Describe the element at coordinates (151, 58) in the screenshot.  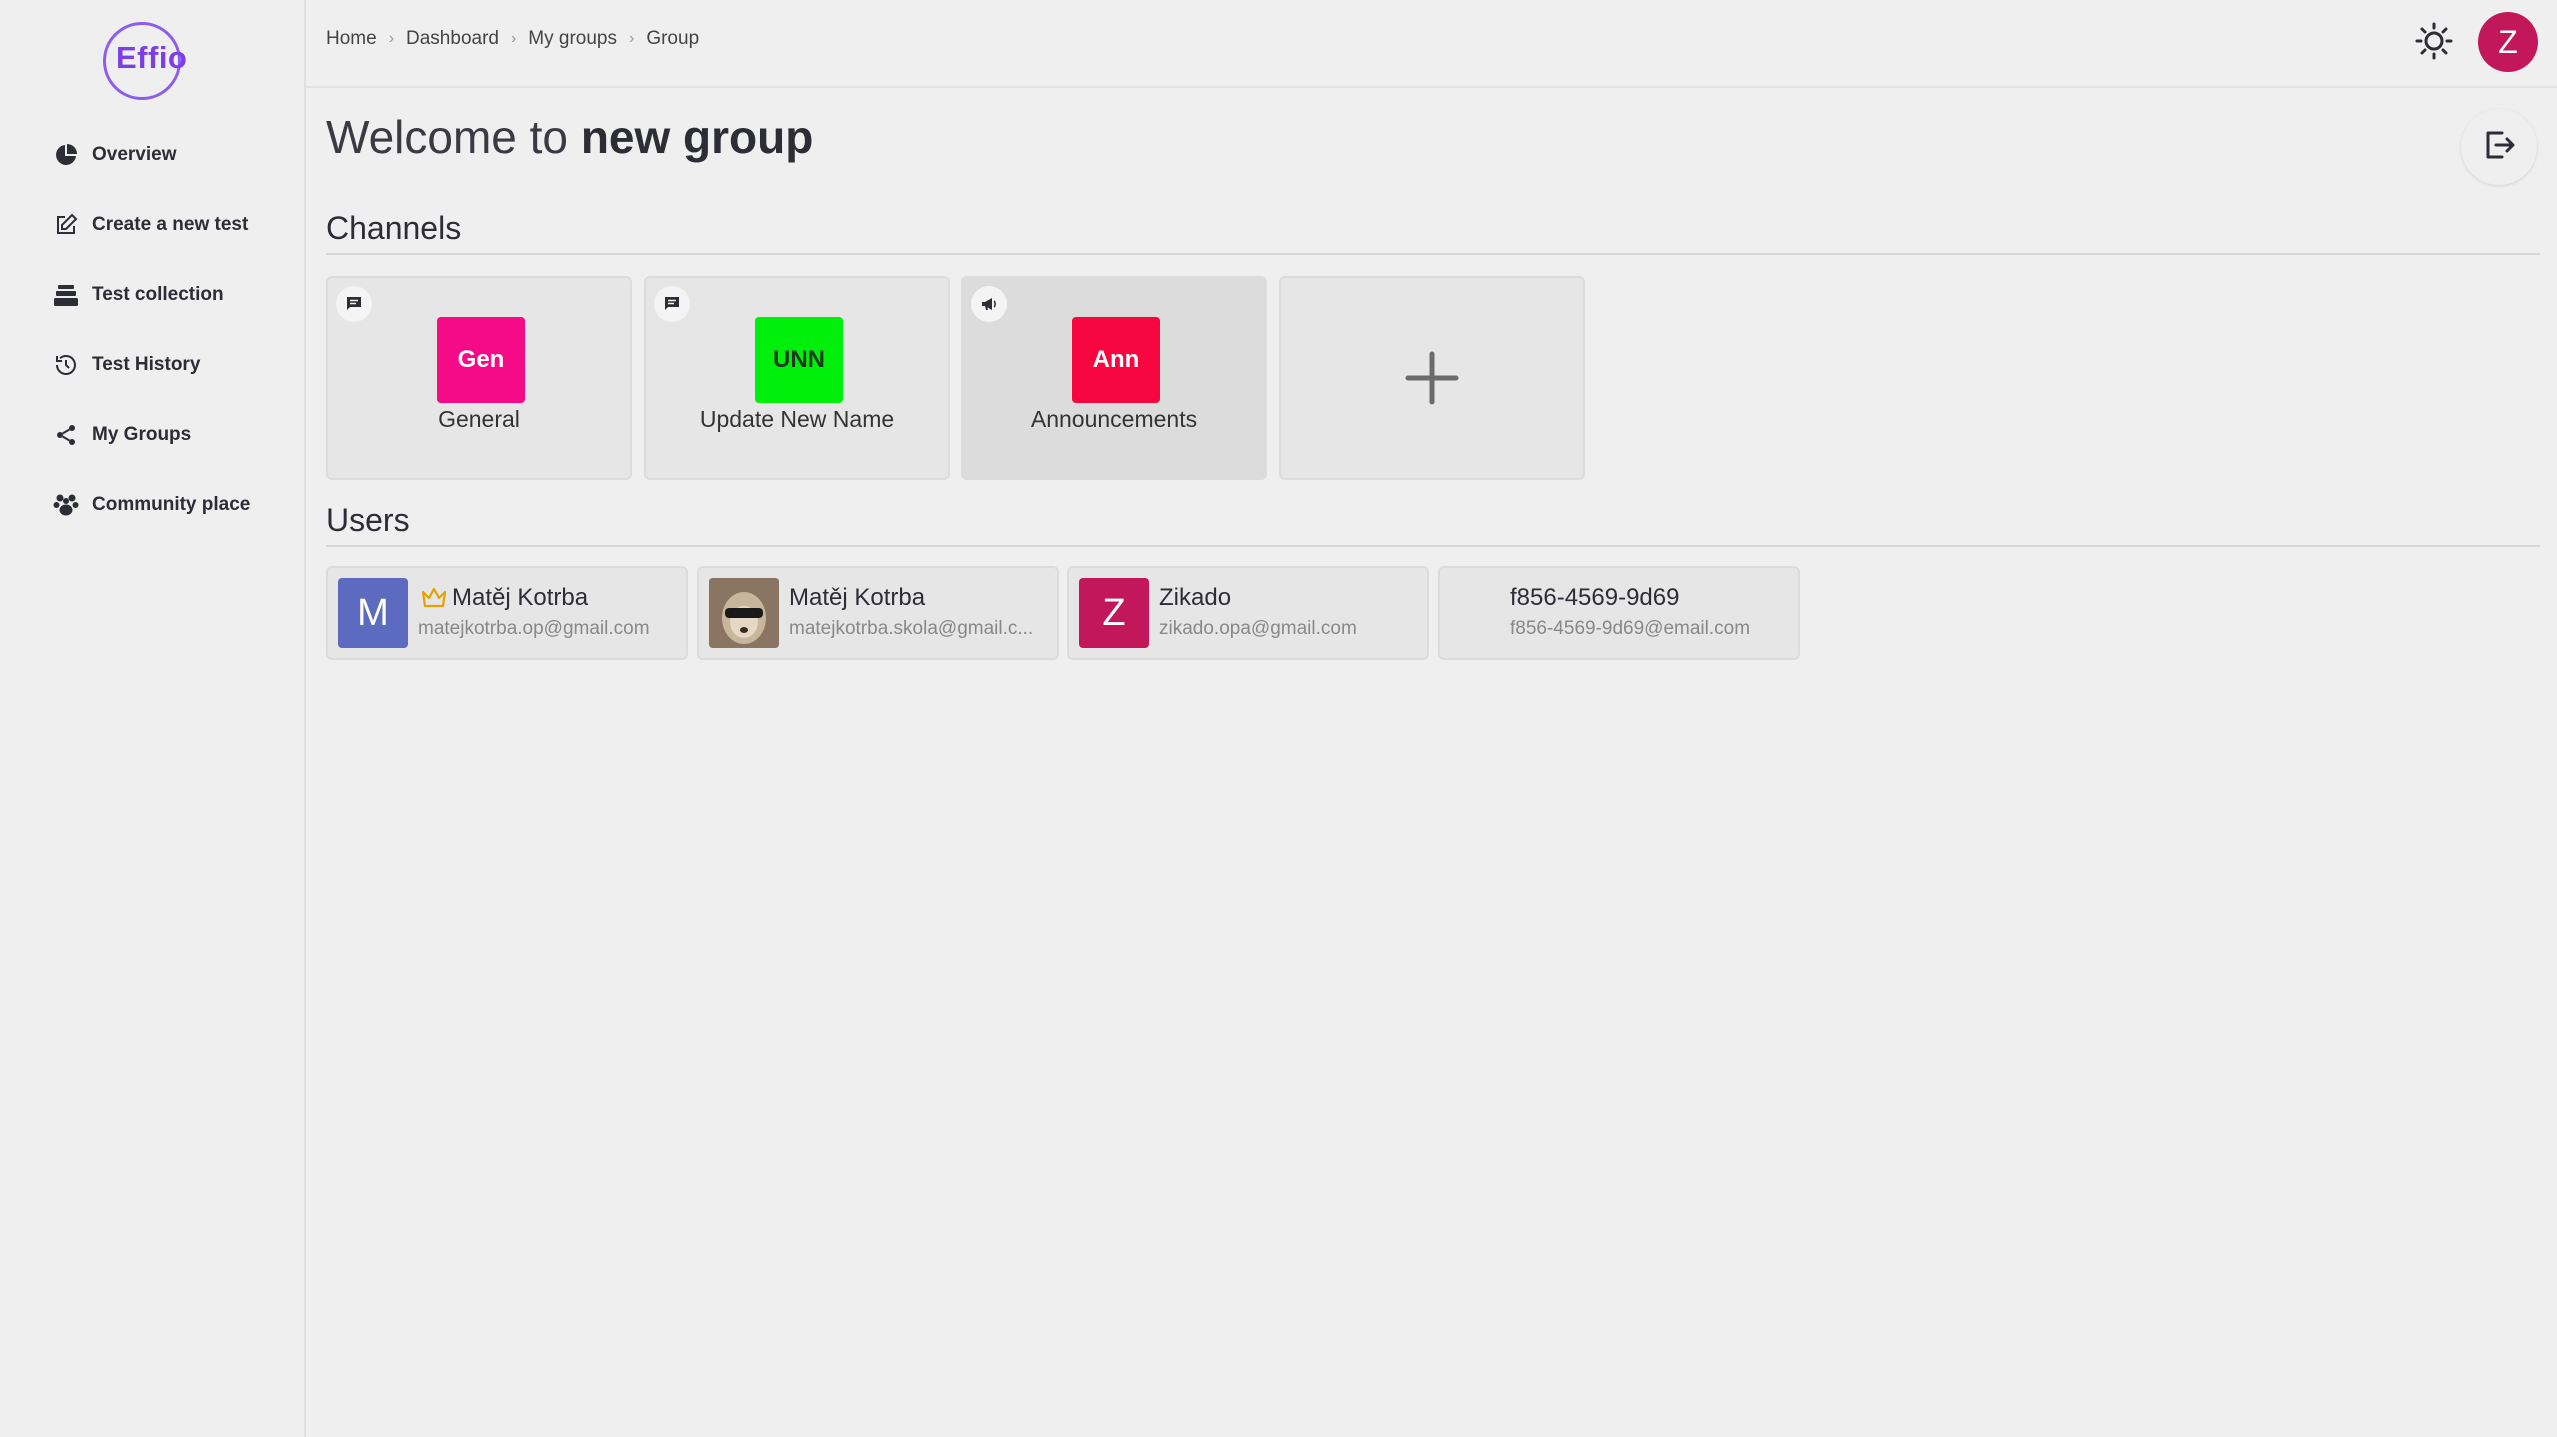
I see `app-logo: Effio` at that location.